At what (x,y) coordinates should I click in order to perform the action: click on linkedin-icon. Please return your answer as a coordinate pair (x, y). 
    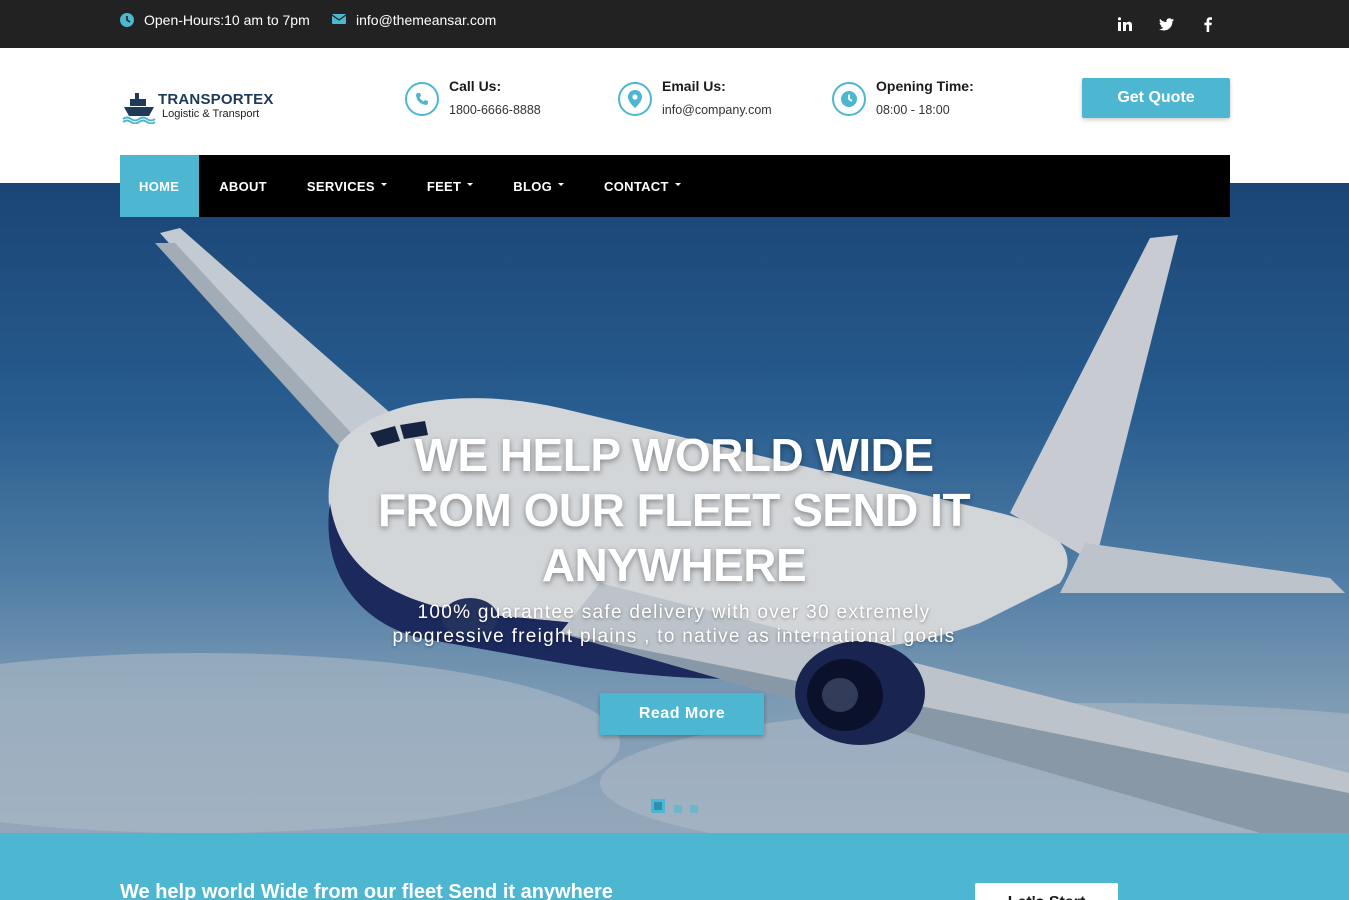
    Looking at the image, I should click on (1125, 24).